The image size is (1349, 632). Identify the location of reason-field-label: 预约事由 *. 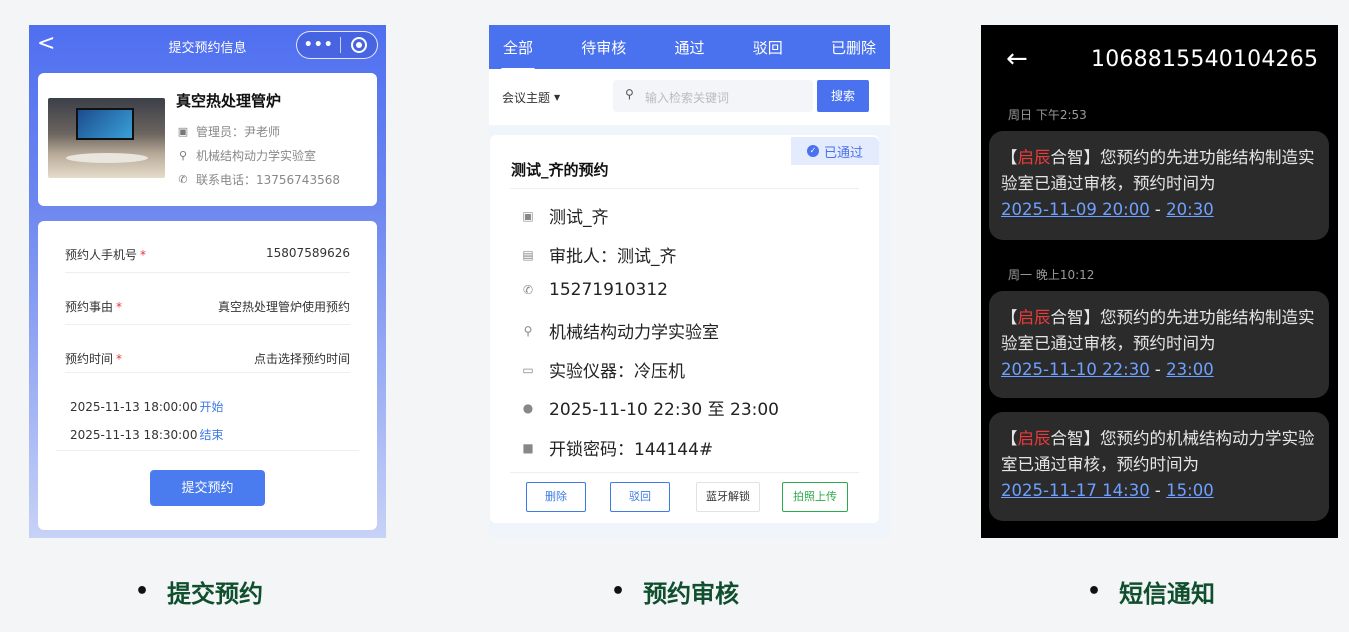
(94, 307).